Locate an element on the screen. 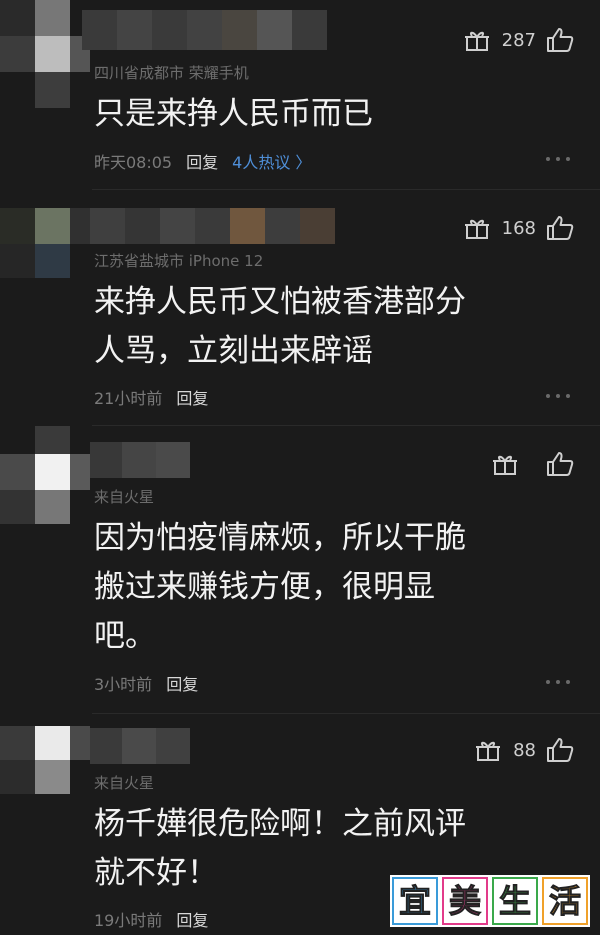  comment-footer: 3小时前 回复 is located at coordinates (146, 683).